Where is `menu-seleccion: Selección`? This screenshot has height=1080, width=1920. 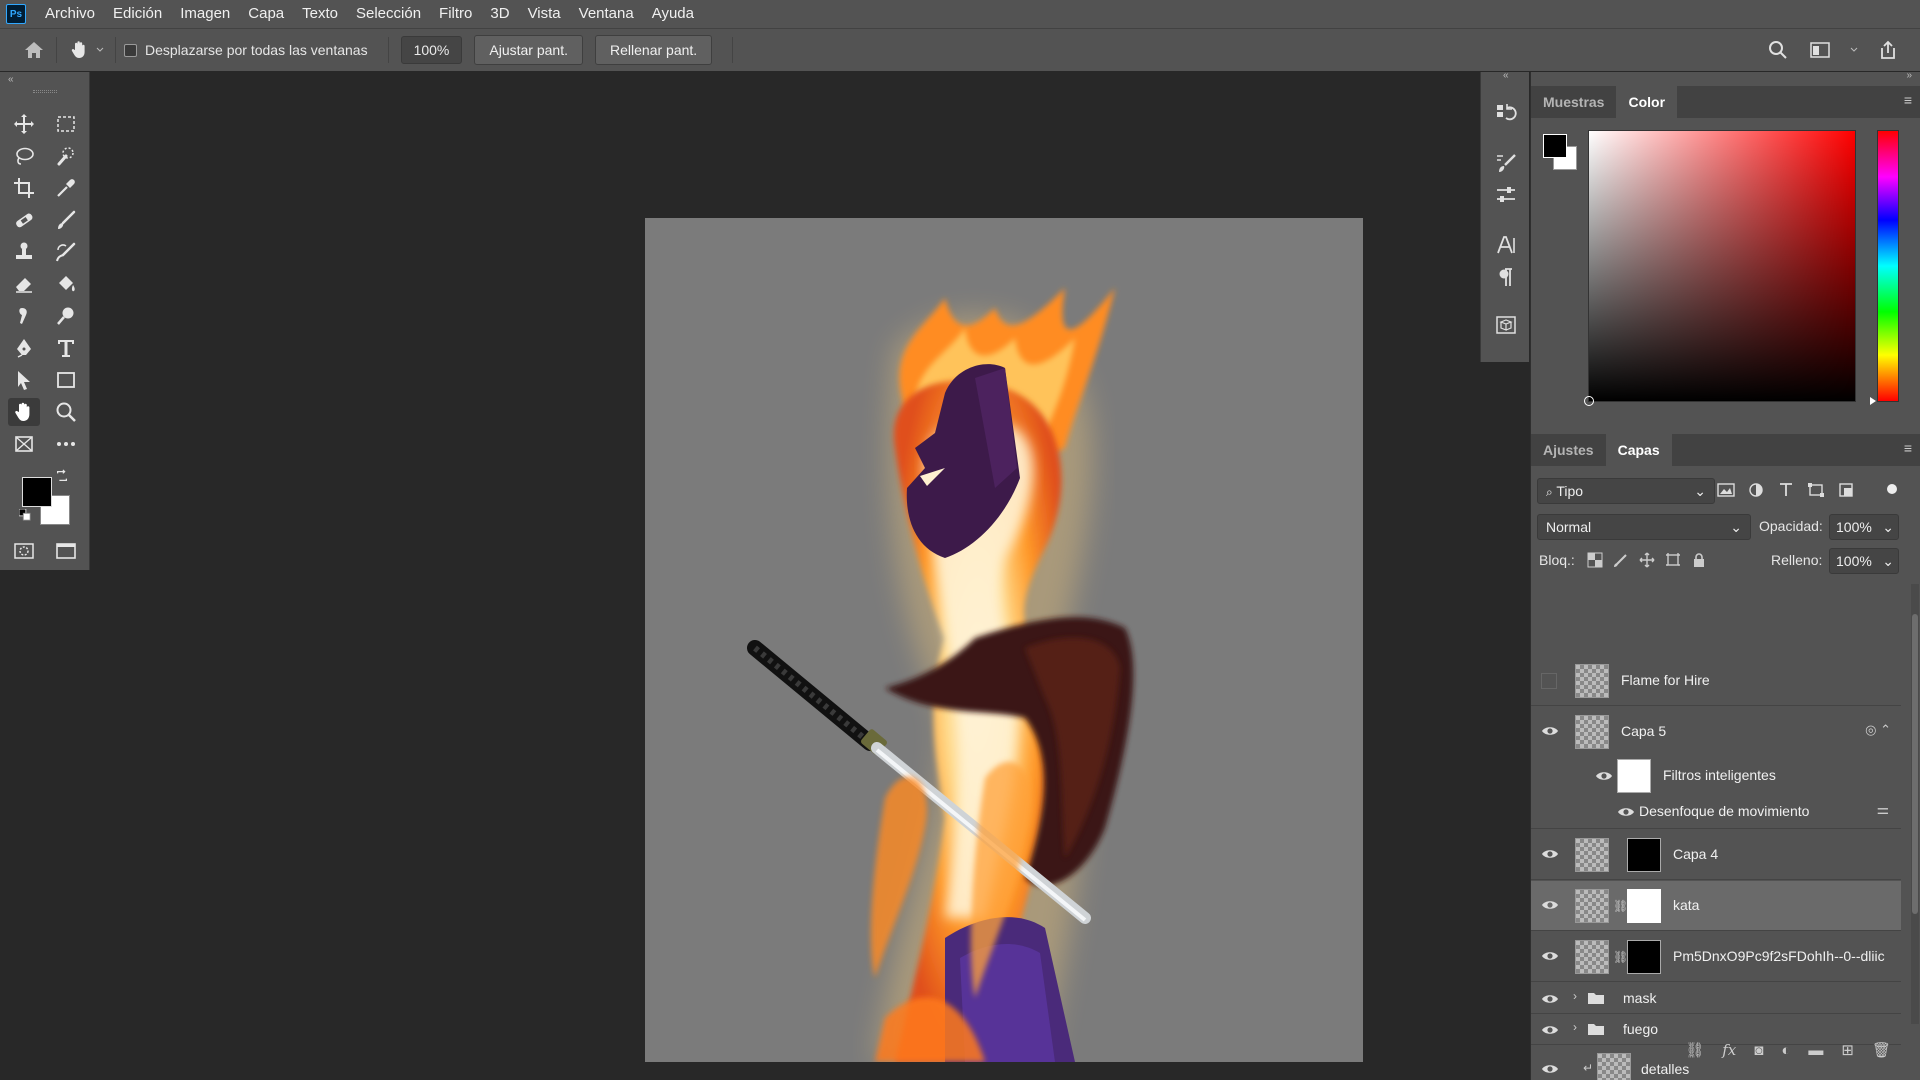
menu-seleccion: Selección is located at coordinates (388, 14).